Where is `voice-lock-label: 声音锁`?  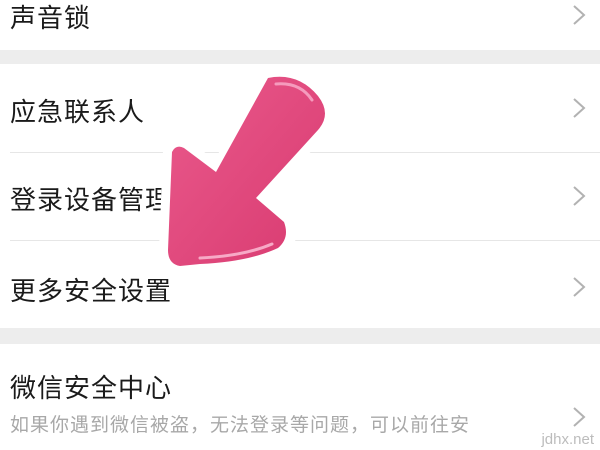
voice-lock-label: 声音锁 is located at coordinates (51, 19).